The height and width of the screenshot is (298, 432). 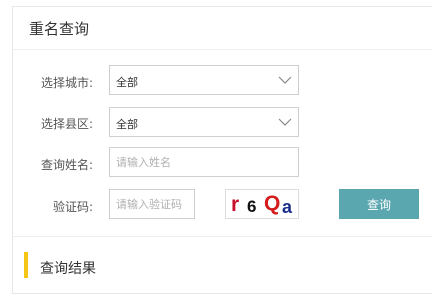 I want to click on captcha-input, so click(x=152, y=204).